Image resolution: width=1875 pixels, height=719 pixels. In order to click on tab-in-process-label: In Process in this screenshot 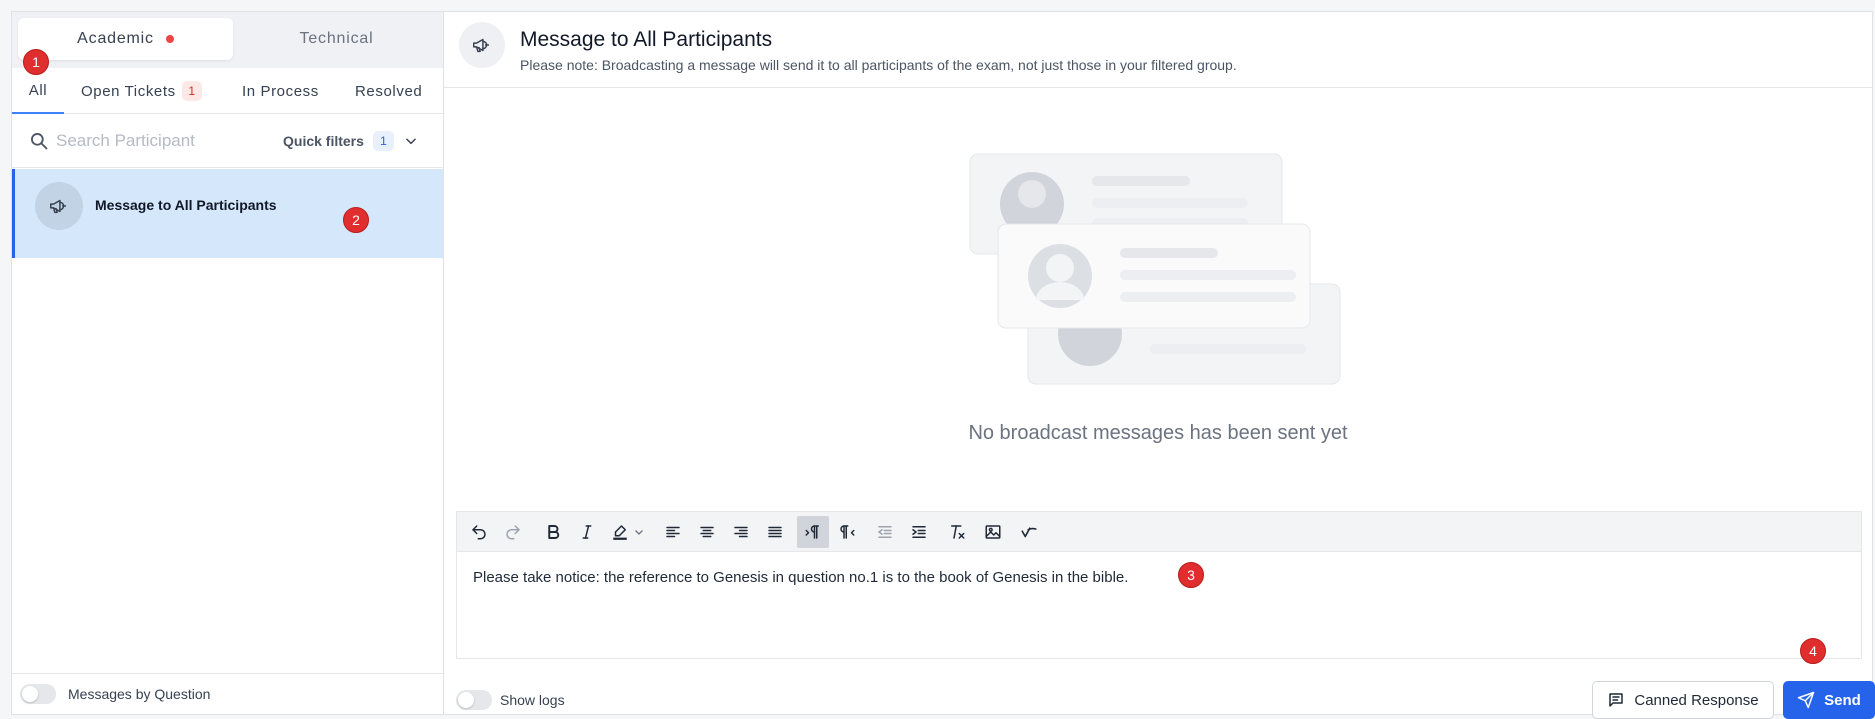, I will do `click(280, 91)`.